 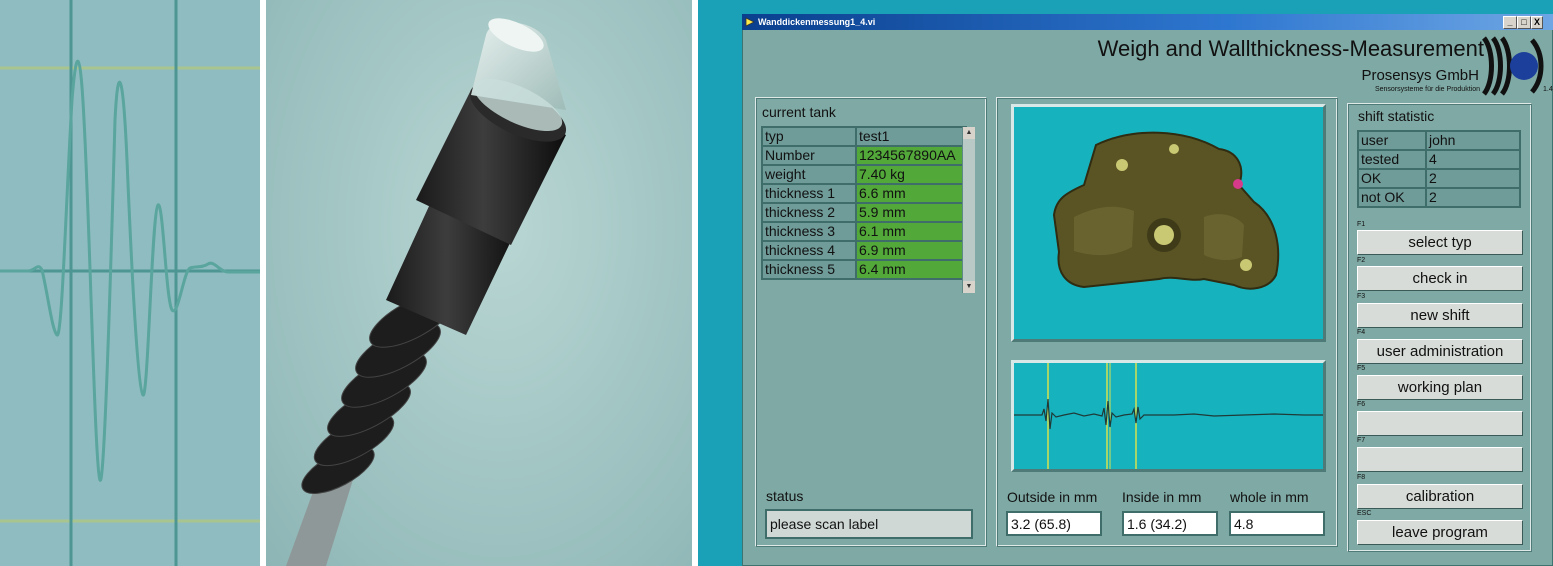 I want to click on tank-key: typ, so click(x=809, y=136).